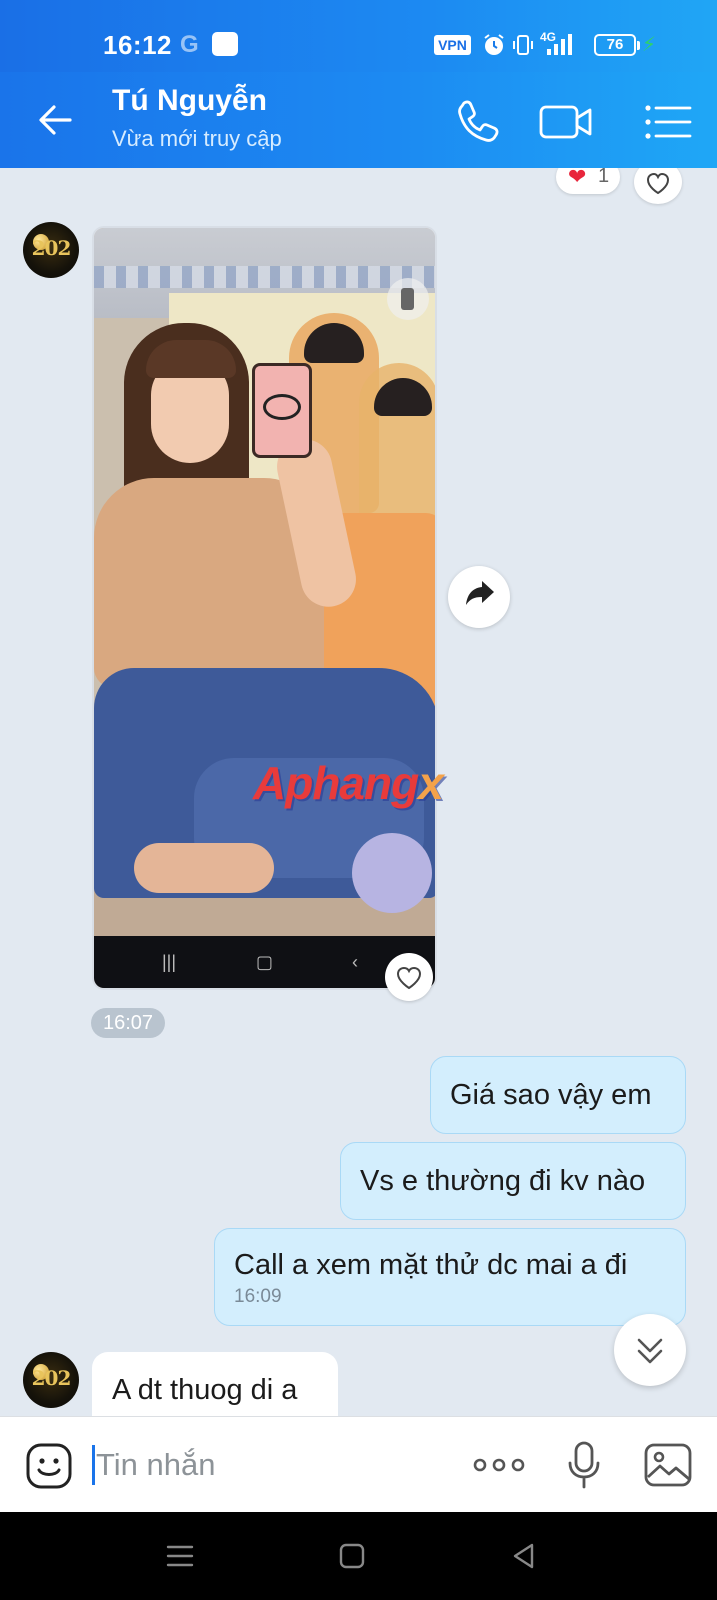 This screenshot has height=1600, width=717. I want to click on message-text: Giá sao vậy em, so click(551, 1095).